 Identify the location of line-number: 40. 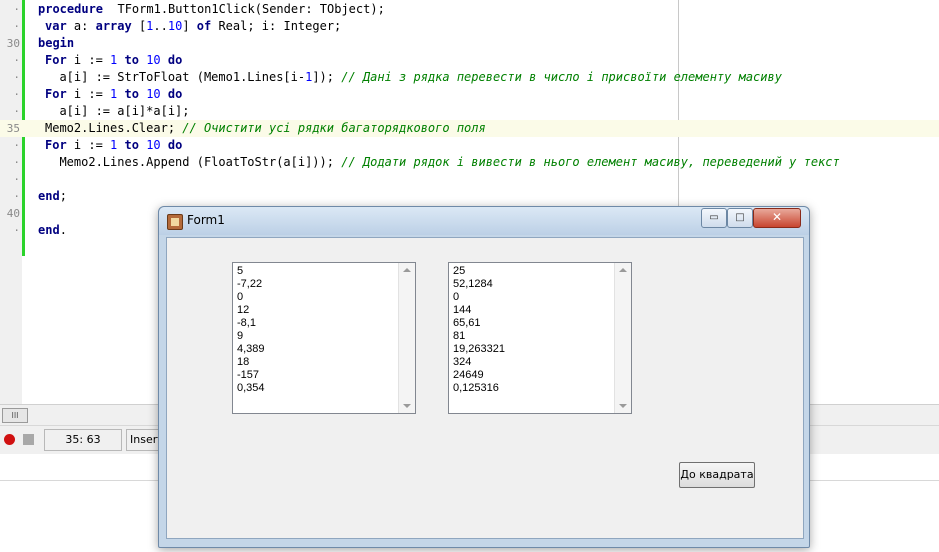
(13, 213).